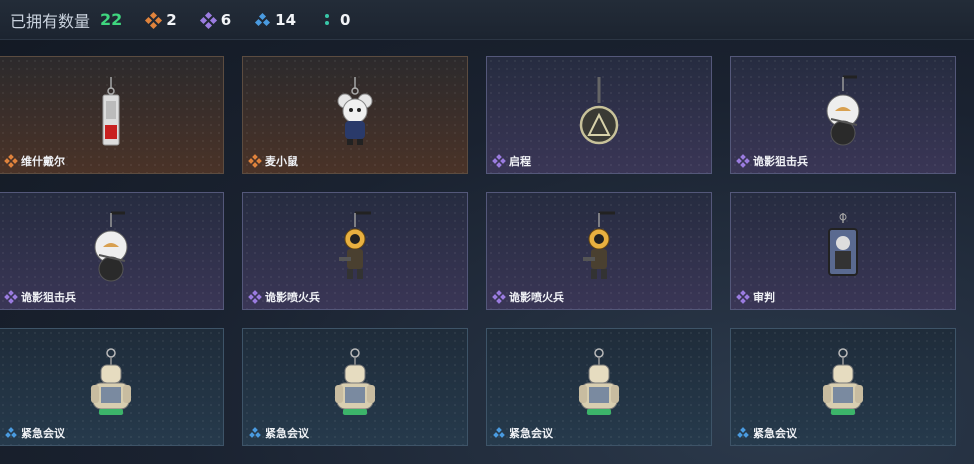  I want to click on keychain-name: 启程, so click(520, 161).